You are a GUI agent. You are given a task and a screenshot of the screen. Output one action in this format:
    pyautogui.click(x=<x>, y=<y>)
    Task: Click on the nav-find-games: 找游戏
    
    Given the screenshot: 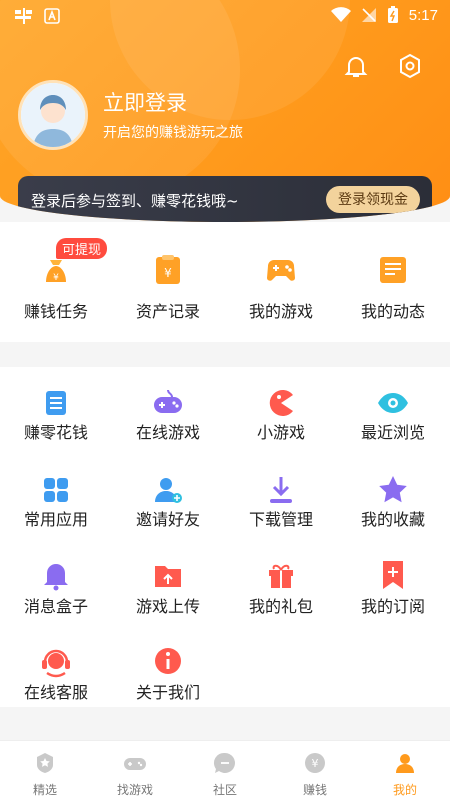 What is the action you would take?
    pyautogui.click(x=135, y=770)
    